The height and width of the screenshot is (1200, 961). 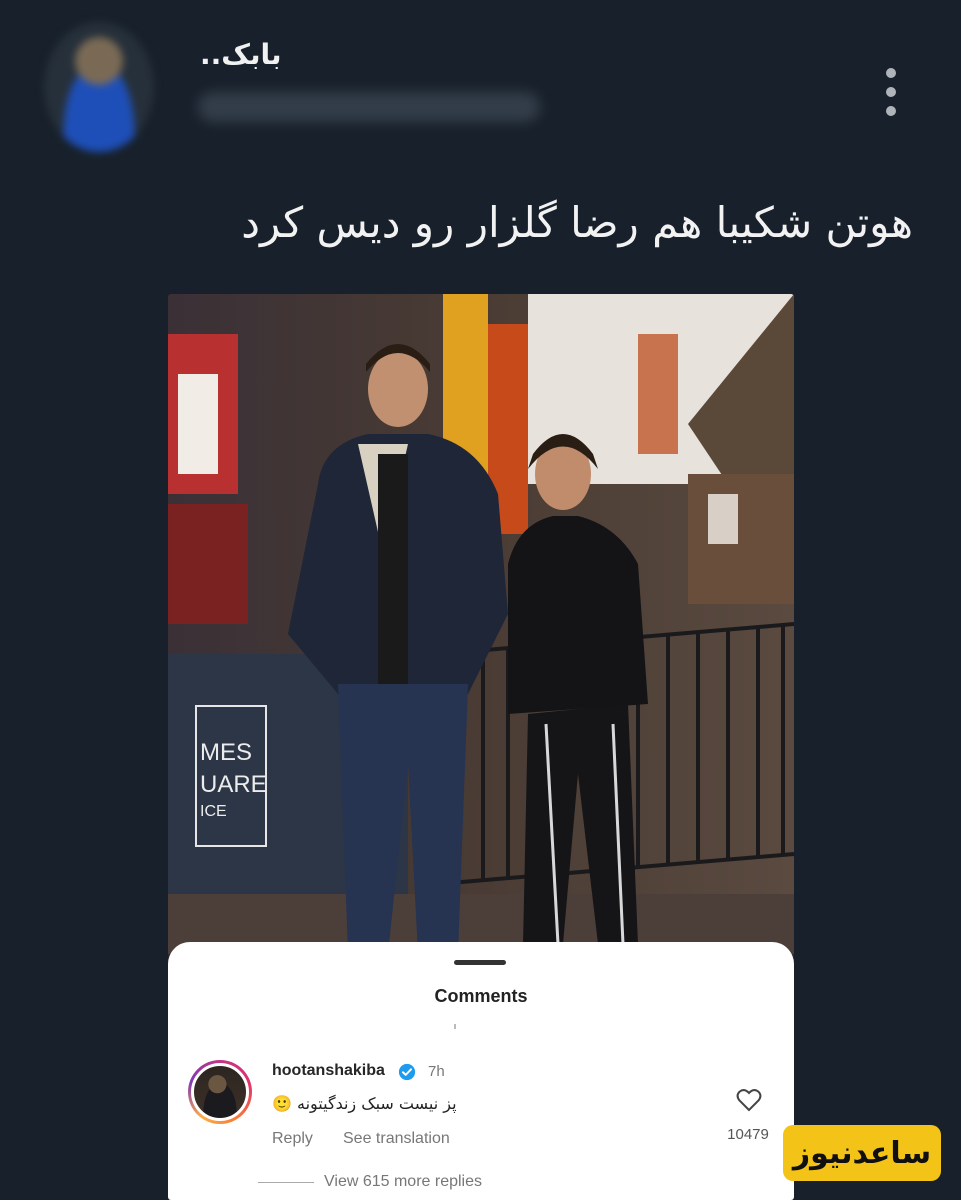 I want to click on comment-time: 7h, so click(x=436, y=1071).